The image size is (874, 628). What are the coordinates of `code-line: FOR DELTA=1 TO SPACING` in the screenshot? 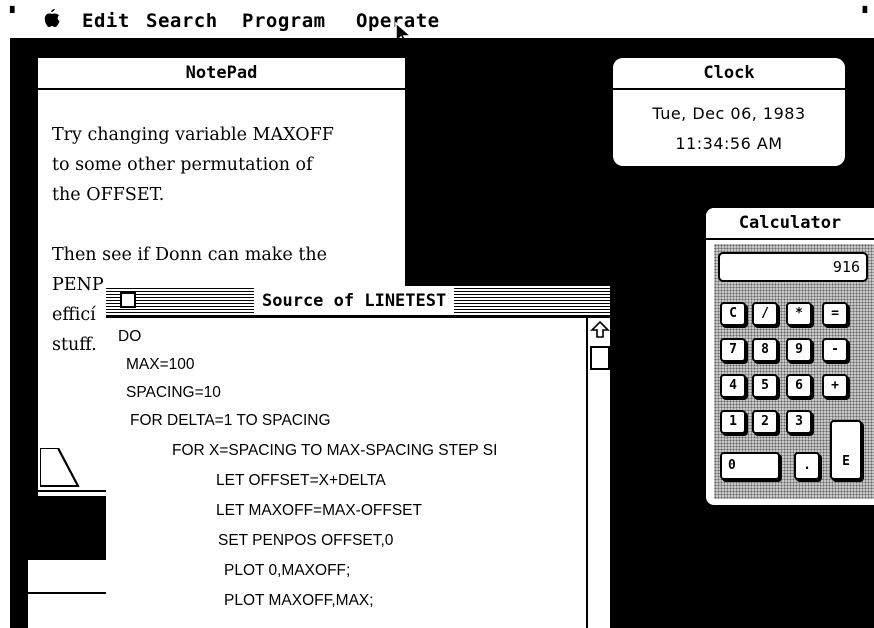 It's located at (230, 420).